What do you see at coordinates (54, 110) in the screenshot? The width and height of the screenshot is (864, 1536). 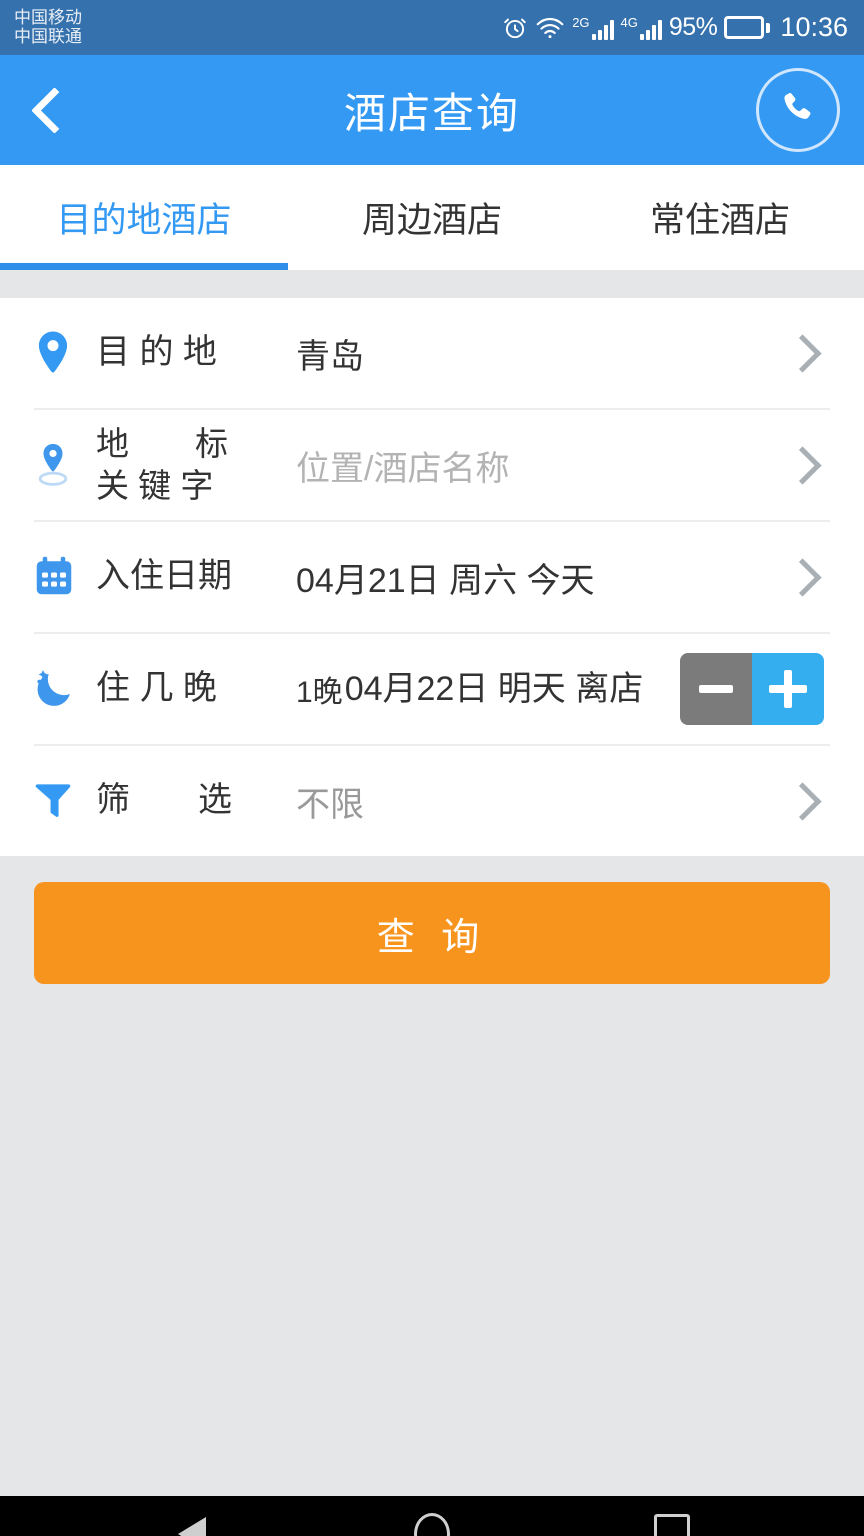 I see `chevron-left-icon` at bounding box center [54, 110].